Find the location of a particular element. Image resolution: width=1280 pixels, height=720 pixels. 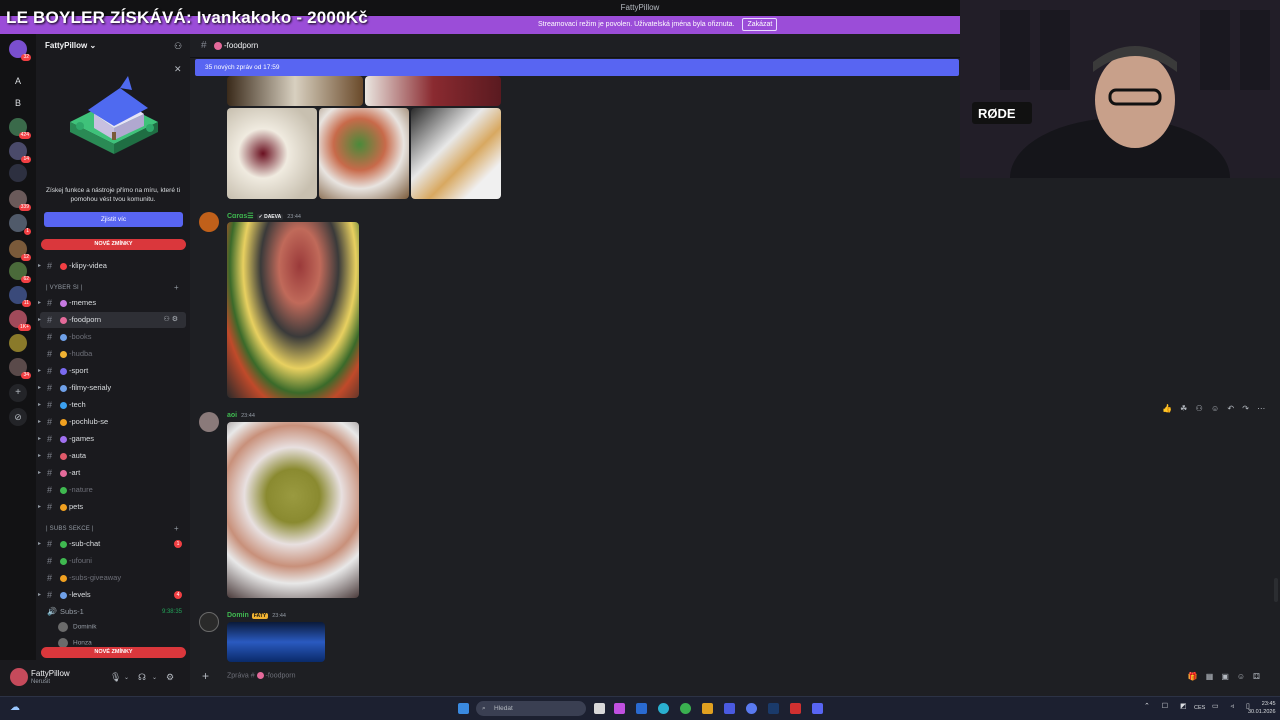

channel-sport: ▸ # -sport is located at coordinates (113, 371).